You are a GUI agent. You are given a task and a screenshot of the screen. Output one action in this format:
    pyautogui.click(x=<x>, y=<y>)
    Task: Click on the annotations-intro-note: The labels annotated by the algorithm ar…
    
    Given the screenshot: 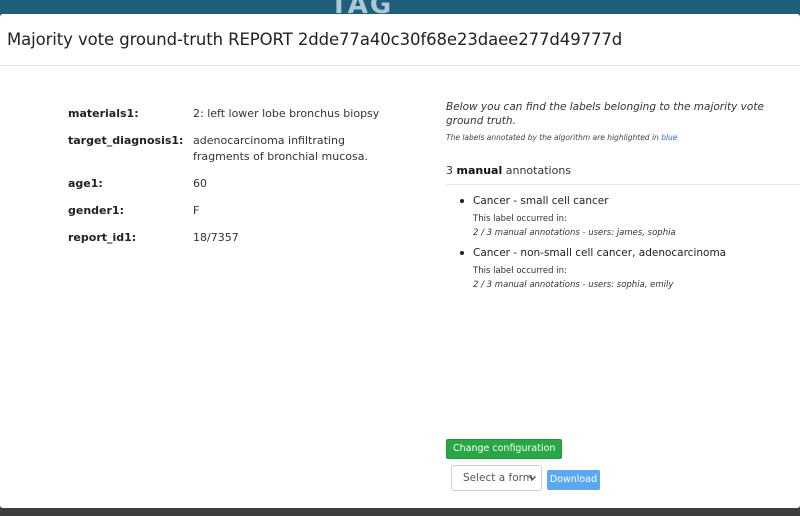 What is the action you would take?
    pyautogui.click(x=623, y=137)
    